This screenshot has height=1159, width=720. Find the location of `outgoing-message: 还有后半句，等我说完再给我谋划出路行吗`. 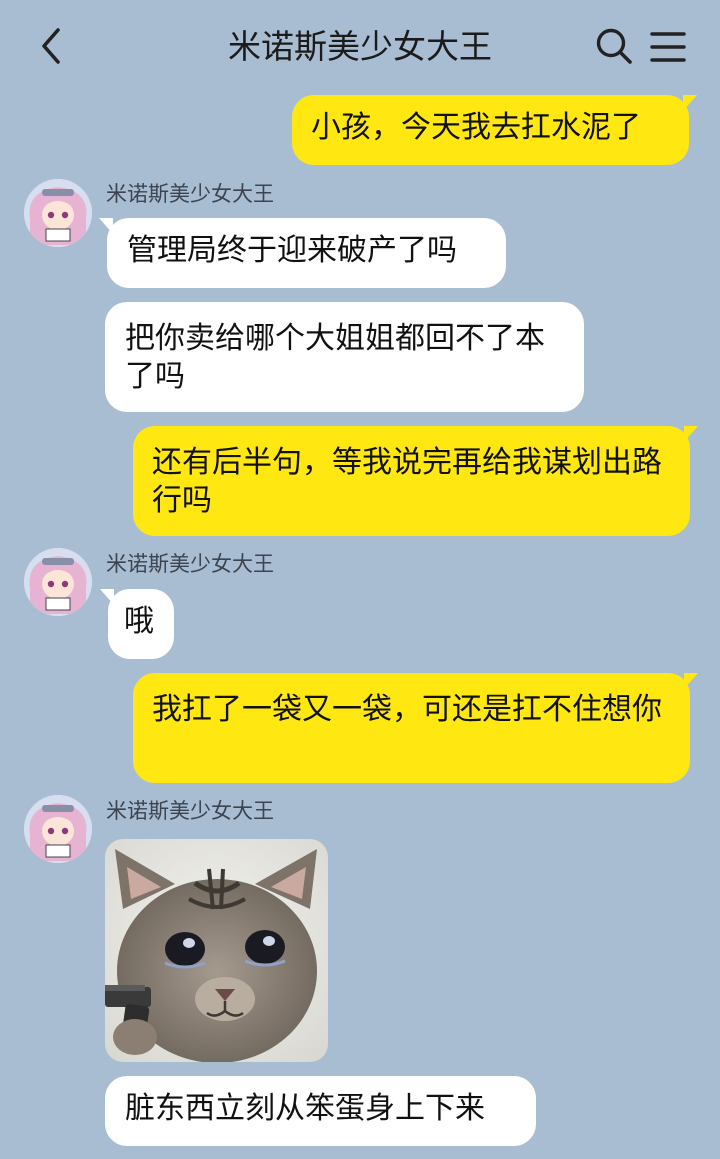

outgoing-message: 还有后半句，等我说完再给我谋划出路行吗 is located at coordinates (415, 481).